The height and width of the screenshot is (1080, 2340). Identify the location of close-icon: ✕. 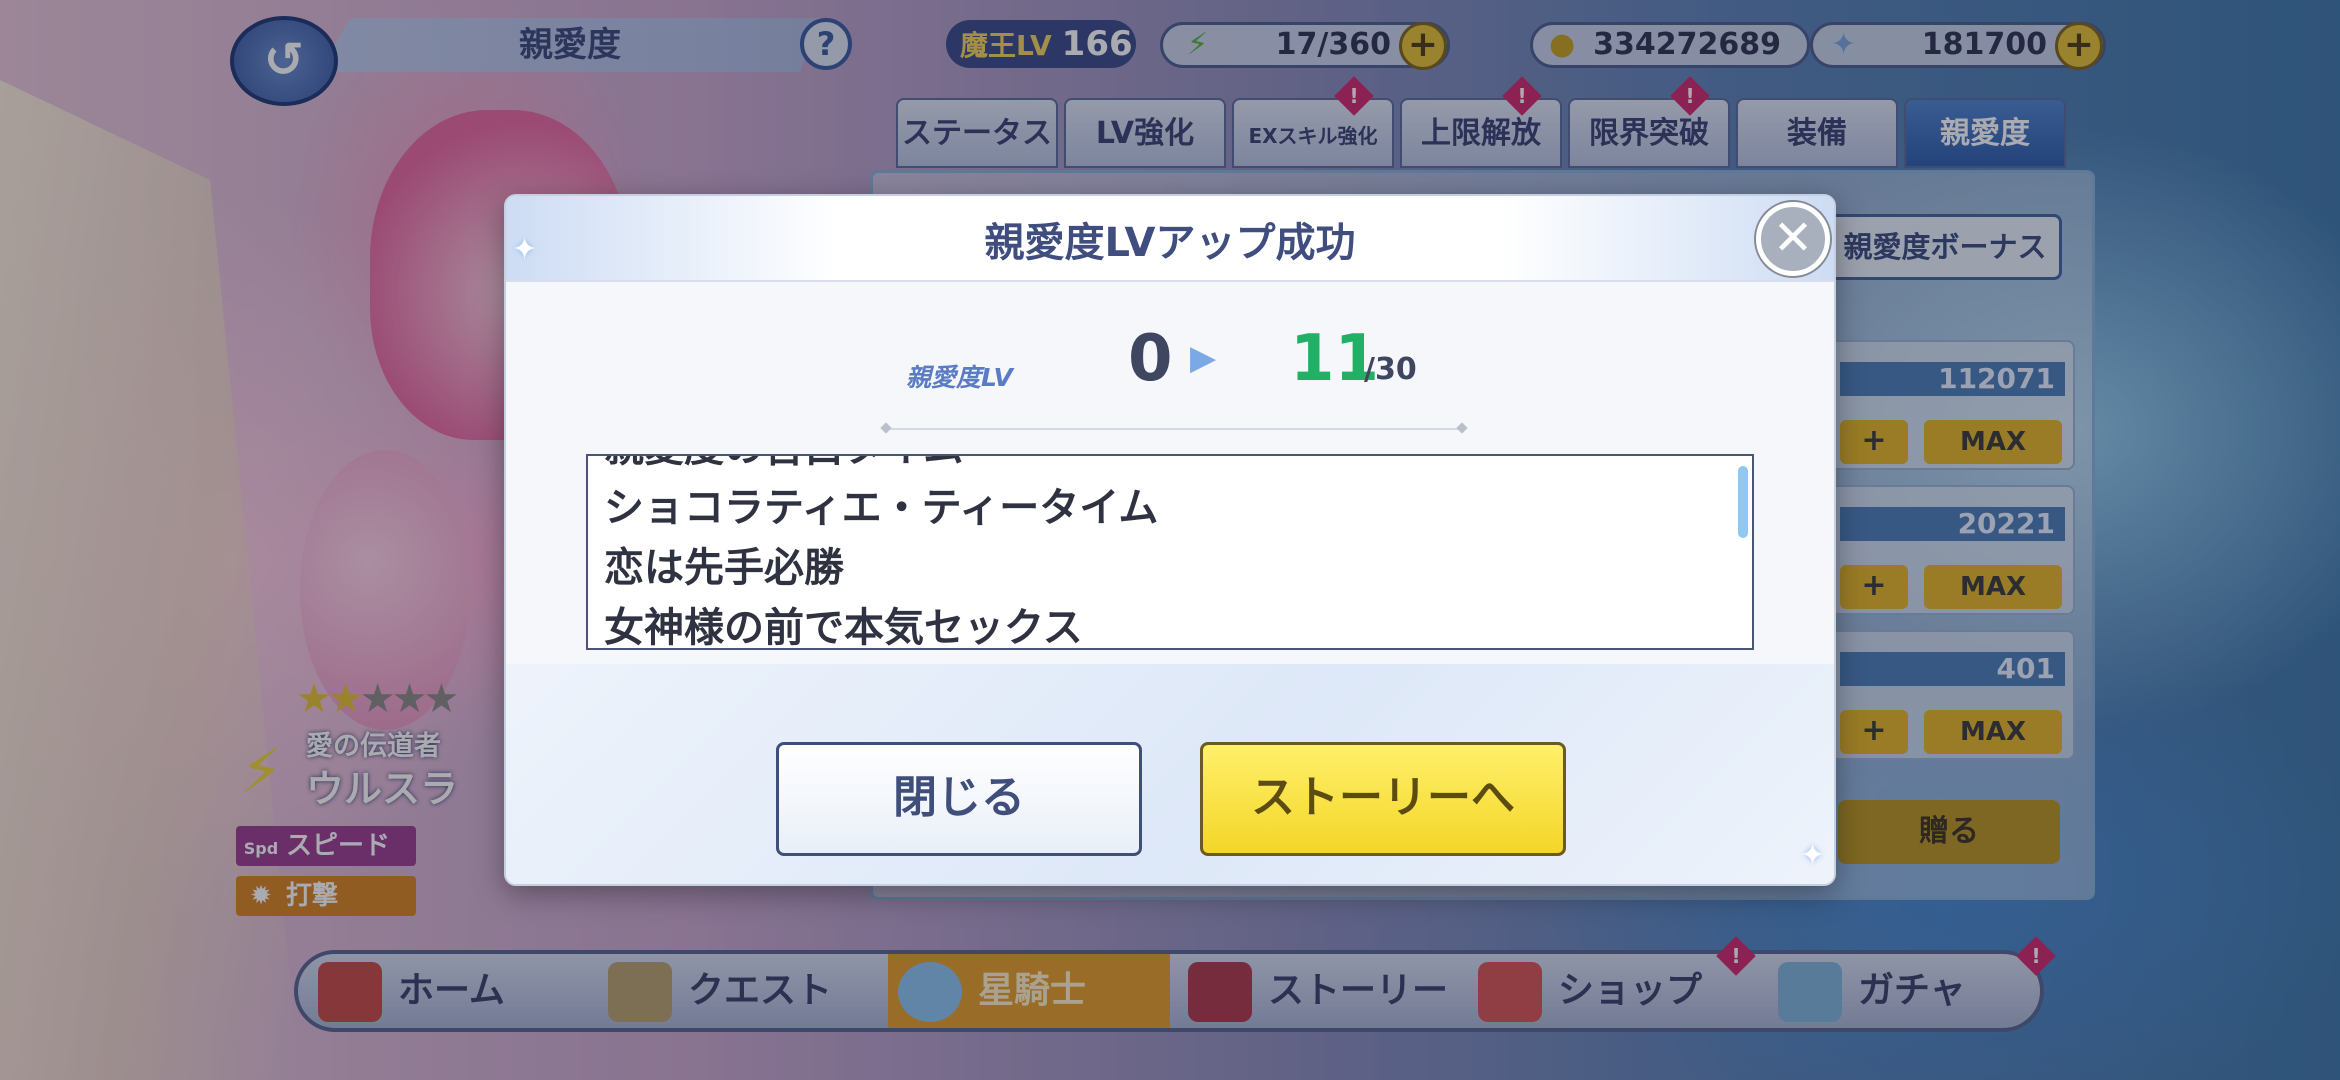
(1793, 239).